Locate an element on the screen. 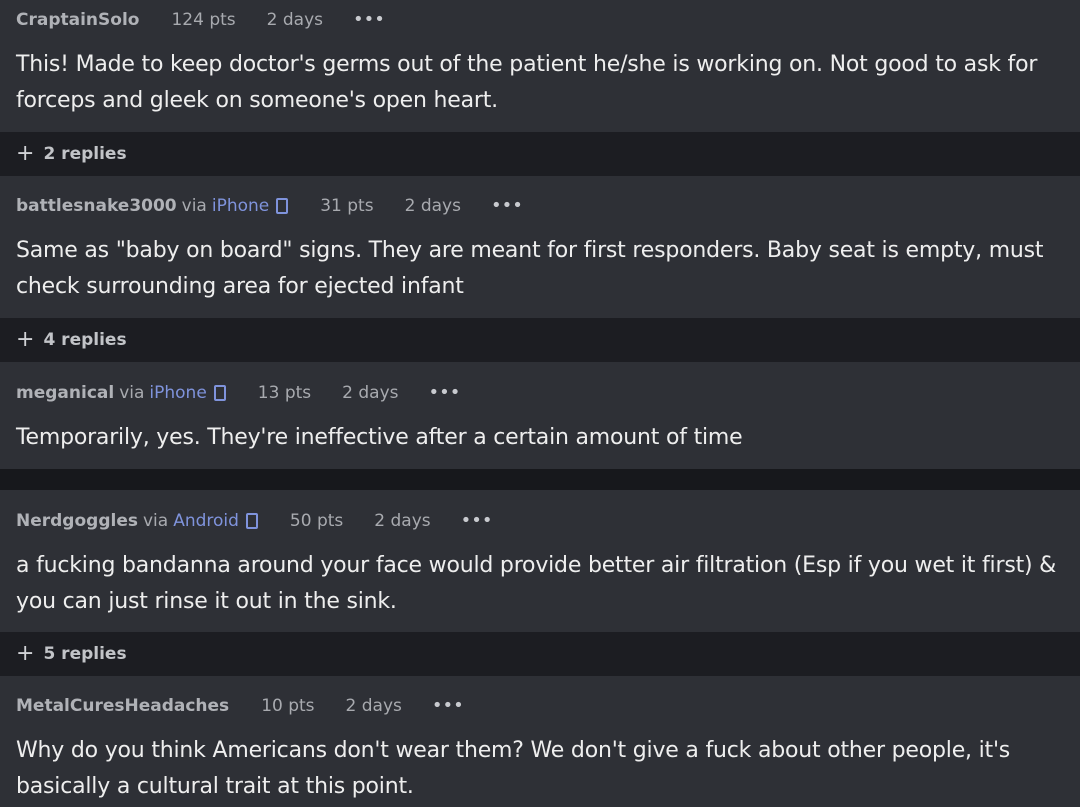  author-link: battlesnake3000 is located at coordinates (96, 206).